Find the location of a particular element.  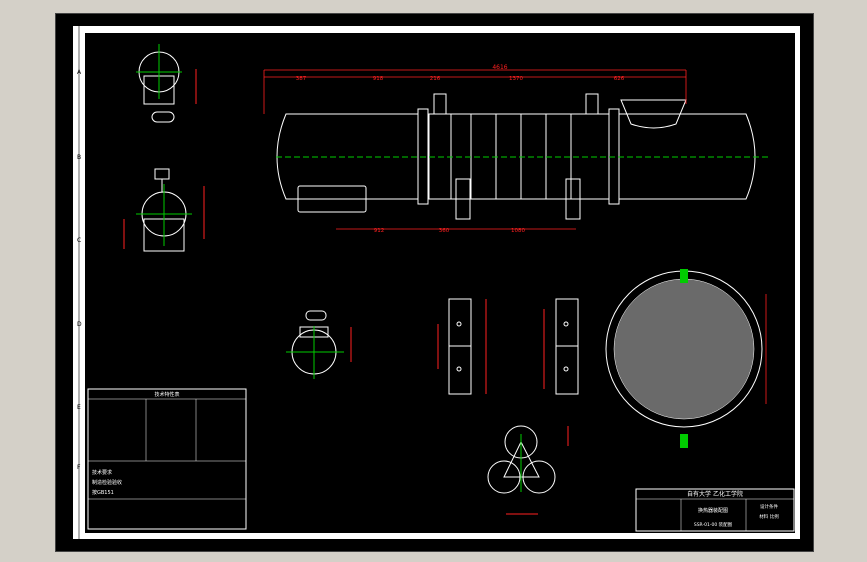

title-block-drawing-name: 换热器装配图 is located at coordinates (713, 510).